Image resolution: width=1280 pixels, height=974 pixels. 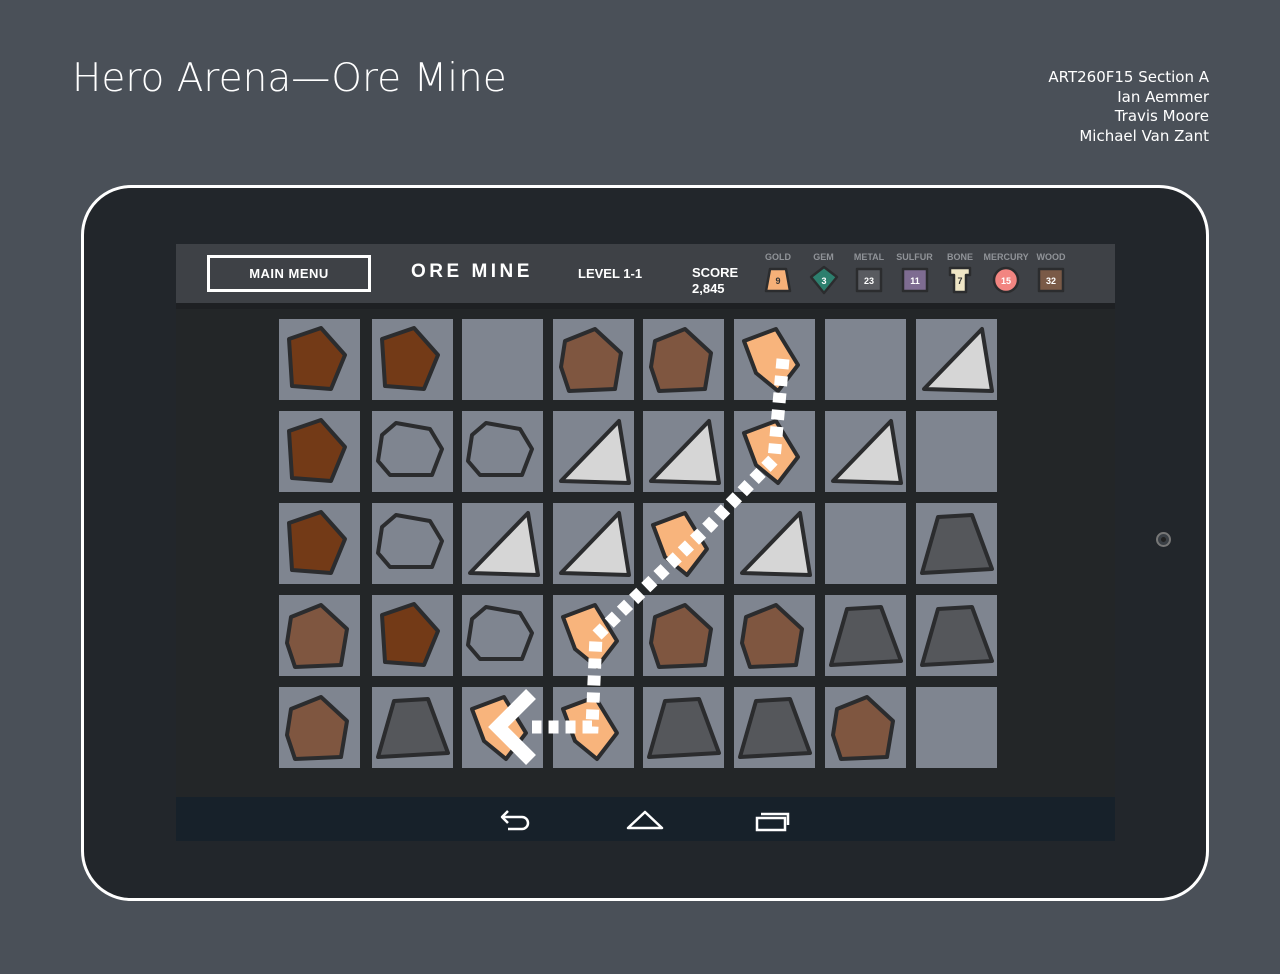 I want to click on resource-count: 23, so click(x=869, y=281).